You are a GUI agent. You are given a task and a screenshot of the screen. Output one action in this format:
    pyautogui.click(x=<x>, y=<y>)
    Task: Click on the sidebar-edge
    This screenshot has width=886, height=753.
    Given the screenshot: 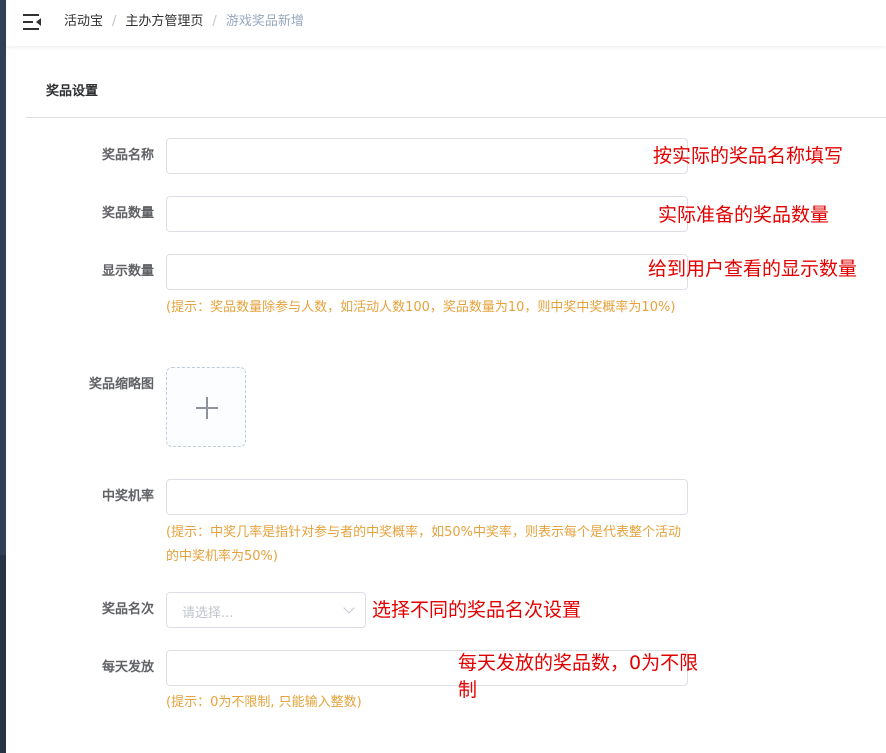 What is the action you would take?
    pyautogui.click(x=3, y=376)
    